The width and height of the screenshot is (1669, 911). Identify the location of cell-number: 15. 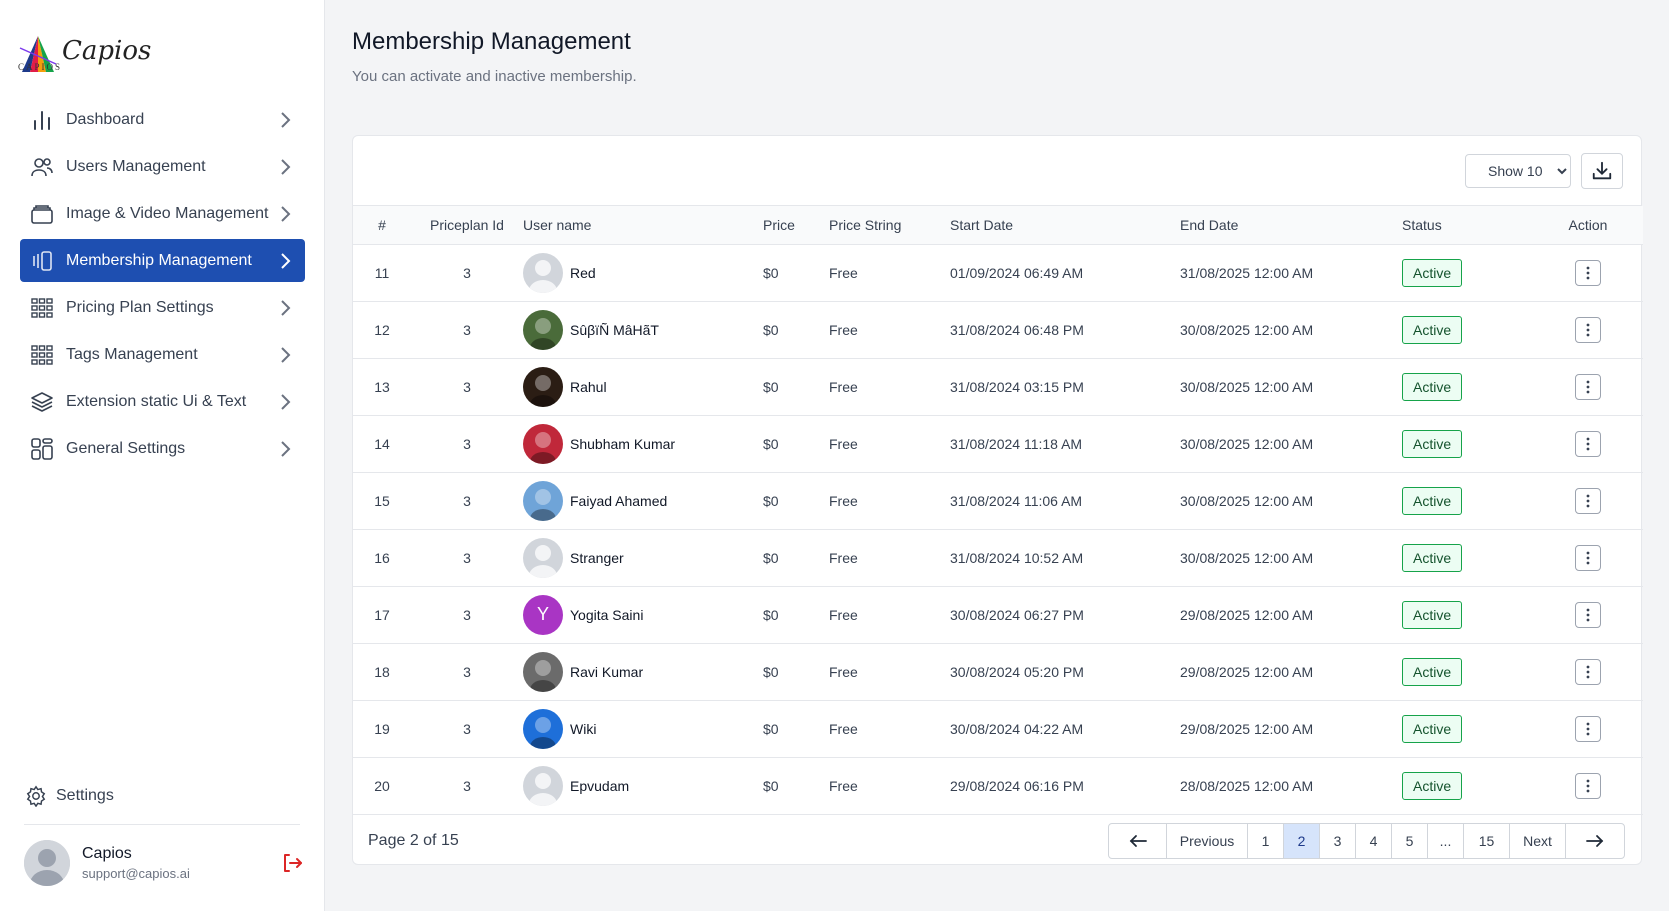
(382, 501).